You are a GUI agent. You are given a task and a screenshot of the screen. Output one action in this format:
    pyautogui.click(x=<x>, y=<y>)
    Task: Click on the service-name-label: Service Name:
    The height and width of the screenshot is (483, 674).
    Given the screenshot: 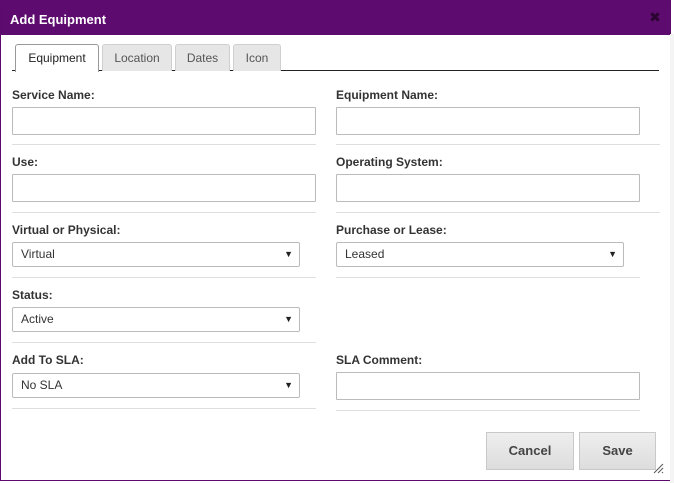 What is the action you would take?
    pyautogui.click(x=53, y=95)
    